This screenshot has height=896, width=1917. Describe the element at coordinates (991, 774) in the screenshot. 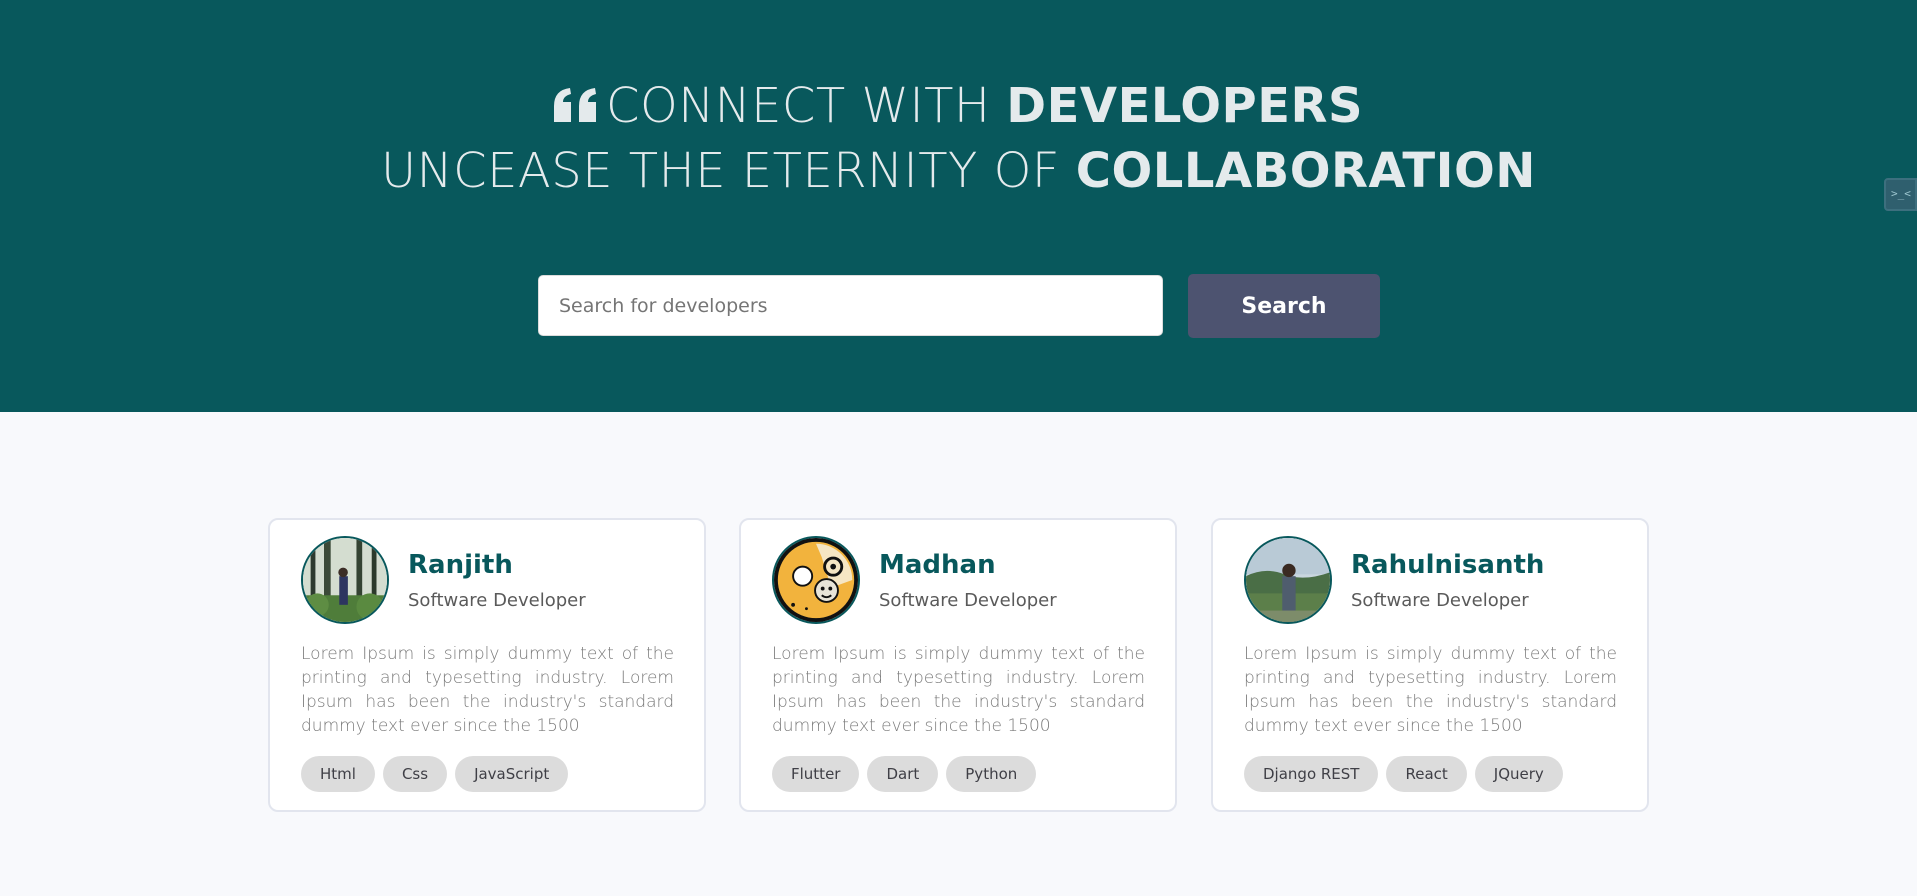

I see `skill-tag: Python` at that location.